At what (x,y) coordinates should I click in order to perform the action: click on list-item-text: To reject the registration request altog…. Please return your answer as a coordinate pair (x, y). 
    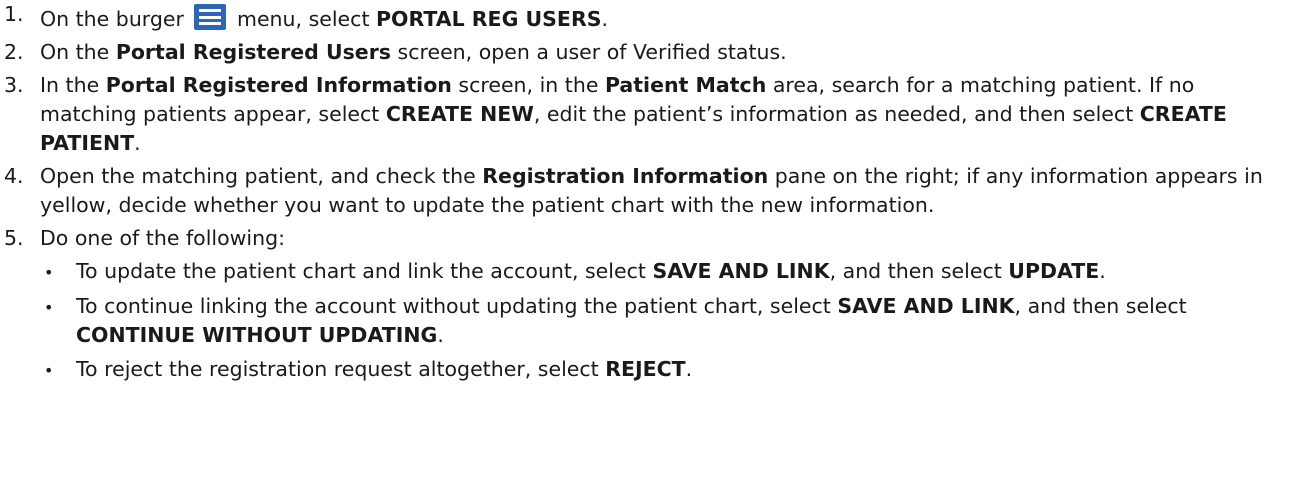
    Looking at the image, I should click on (384, 370).